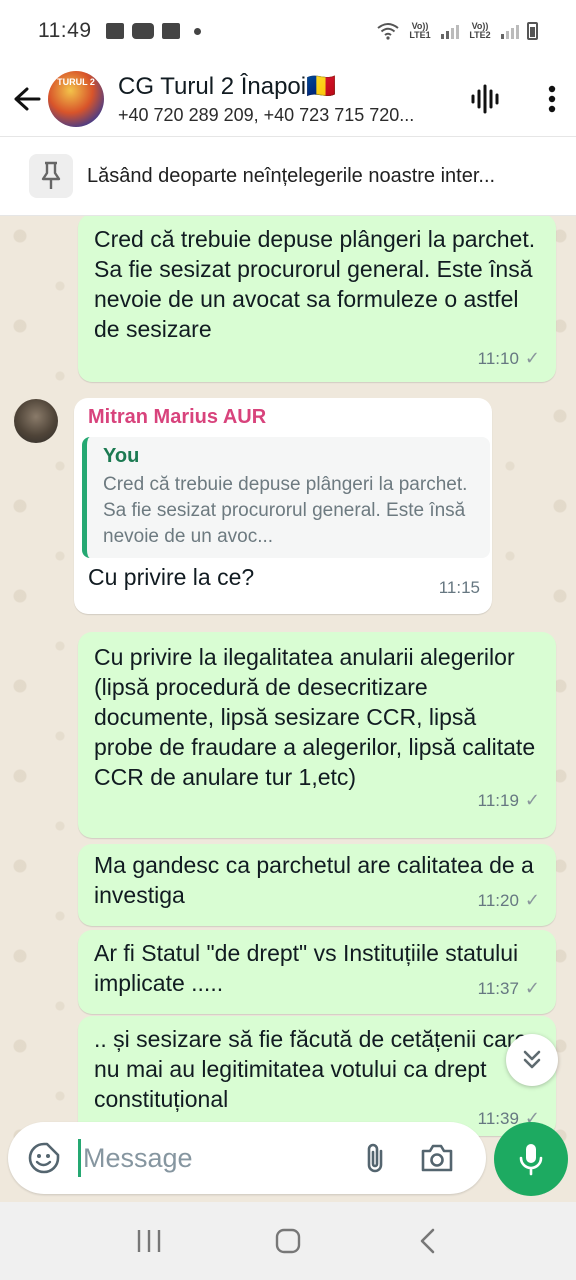 The width and height of the screenshot is (576, 1280). Describe the element at coordinates (79, 1158) in the screenshot. I see `text-caret` at that location.